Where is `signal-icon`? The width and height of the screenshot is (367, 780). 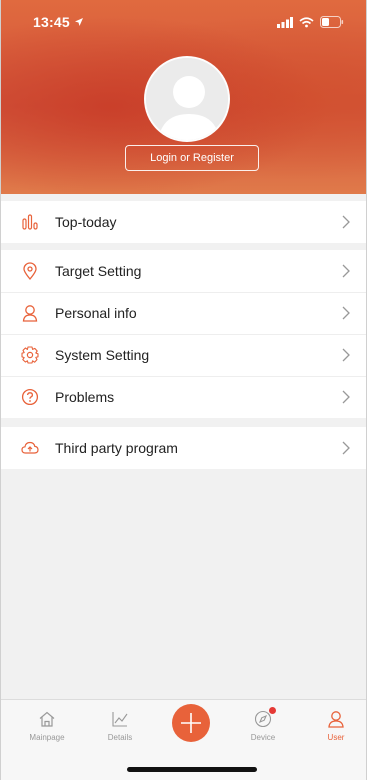 signal-icon is located at coordinates (285, 22).